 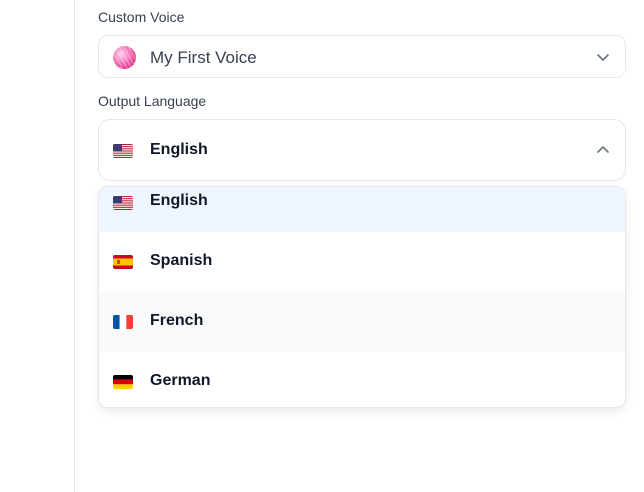 What do you see at coordinates (362, 379) in the screenshot?
I see `language-option-german: German` at bounding box center [362, 379].